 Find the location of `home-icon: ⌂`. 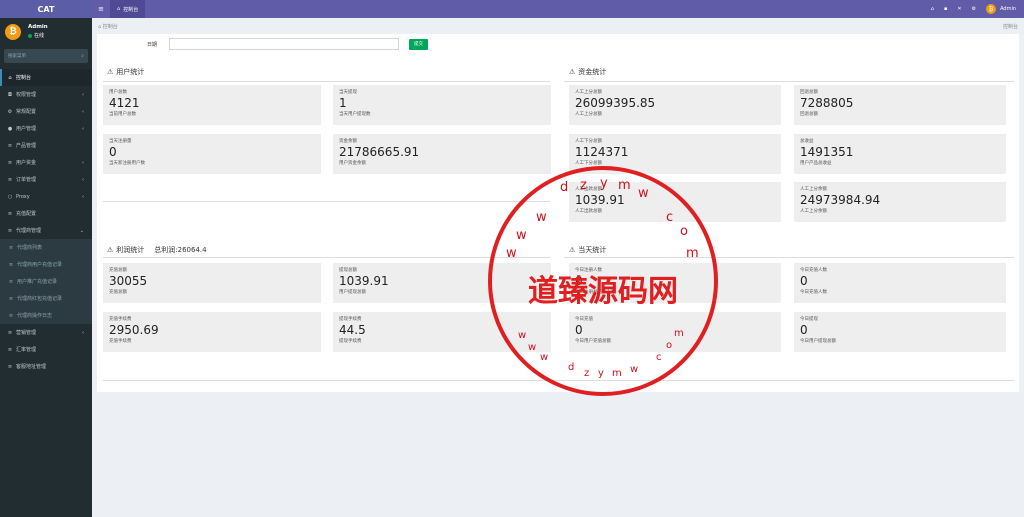

home-icon: ⌂ is located at coordinates (932, 9).